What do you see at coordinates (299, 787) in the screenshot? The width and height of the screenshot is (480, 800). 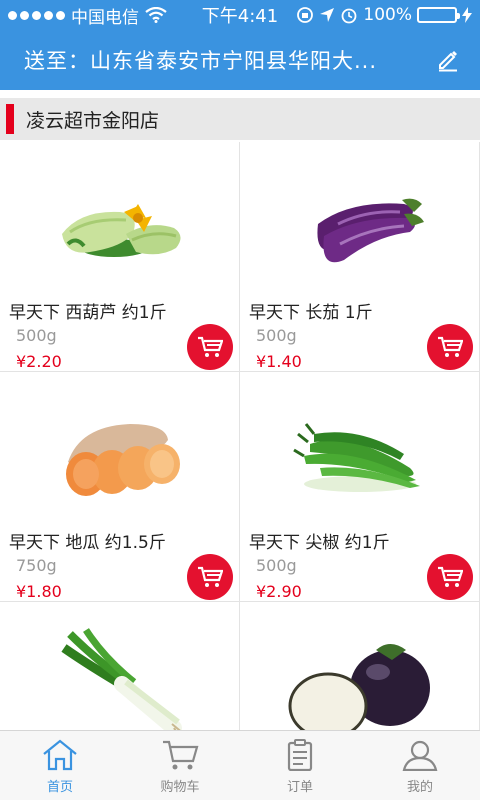 I see `tab-label: 订单` at bounding box center [299, 787].